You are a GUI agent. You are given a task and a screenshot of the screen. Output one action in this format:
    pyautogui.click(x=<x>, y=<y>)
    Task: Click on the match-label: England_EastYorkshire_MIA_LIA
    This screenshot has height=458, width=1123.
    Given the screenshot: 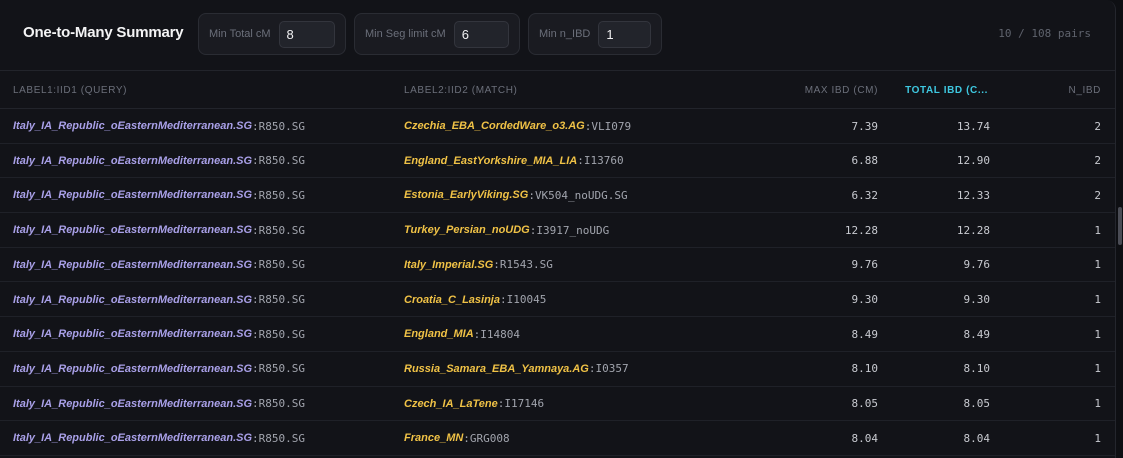 What is the action you would take?
    pyautogui.click(x=491, y=160)
    